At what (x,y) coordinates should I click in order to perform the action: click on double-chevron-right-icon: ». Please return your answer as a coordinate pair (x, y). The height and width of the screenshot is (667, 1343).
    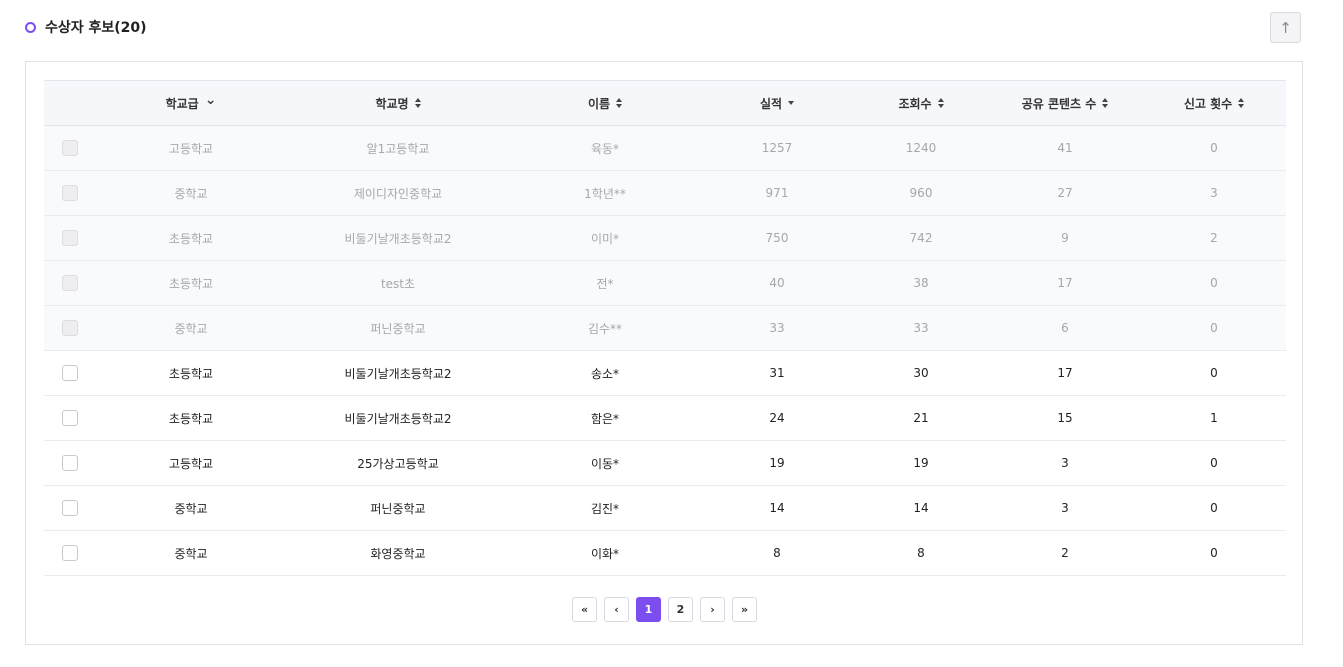
    Looking at the image, I should click on (744, 609).